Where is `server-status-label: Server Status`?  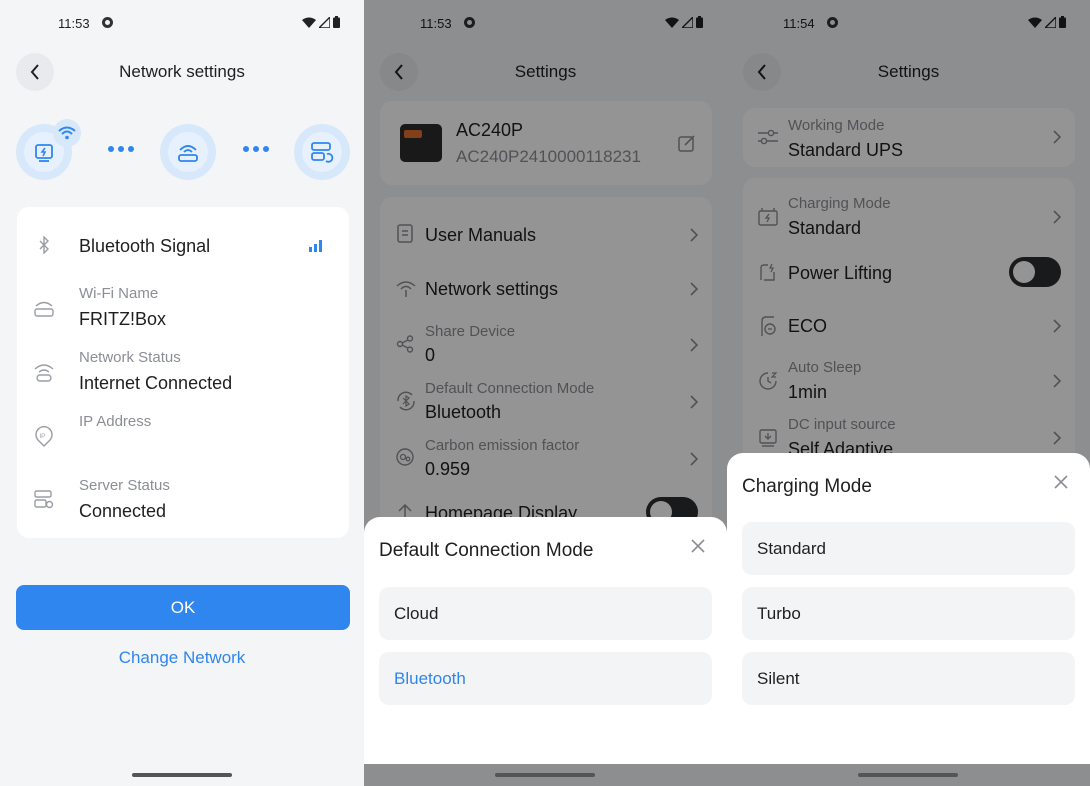
server-status-label: Server Status is located at coordinates (124, 485).